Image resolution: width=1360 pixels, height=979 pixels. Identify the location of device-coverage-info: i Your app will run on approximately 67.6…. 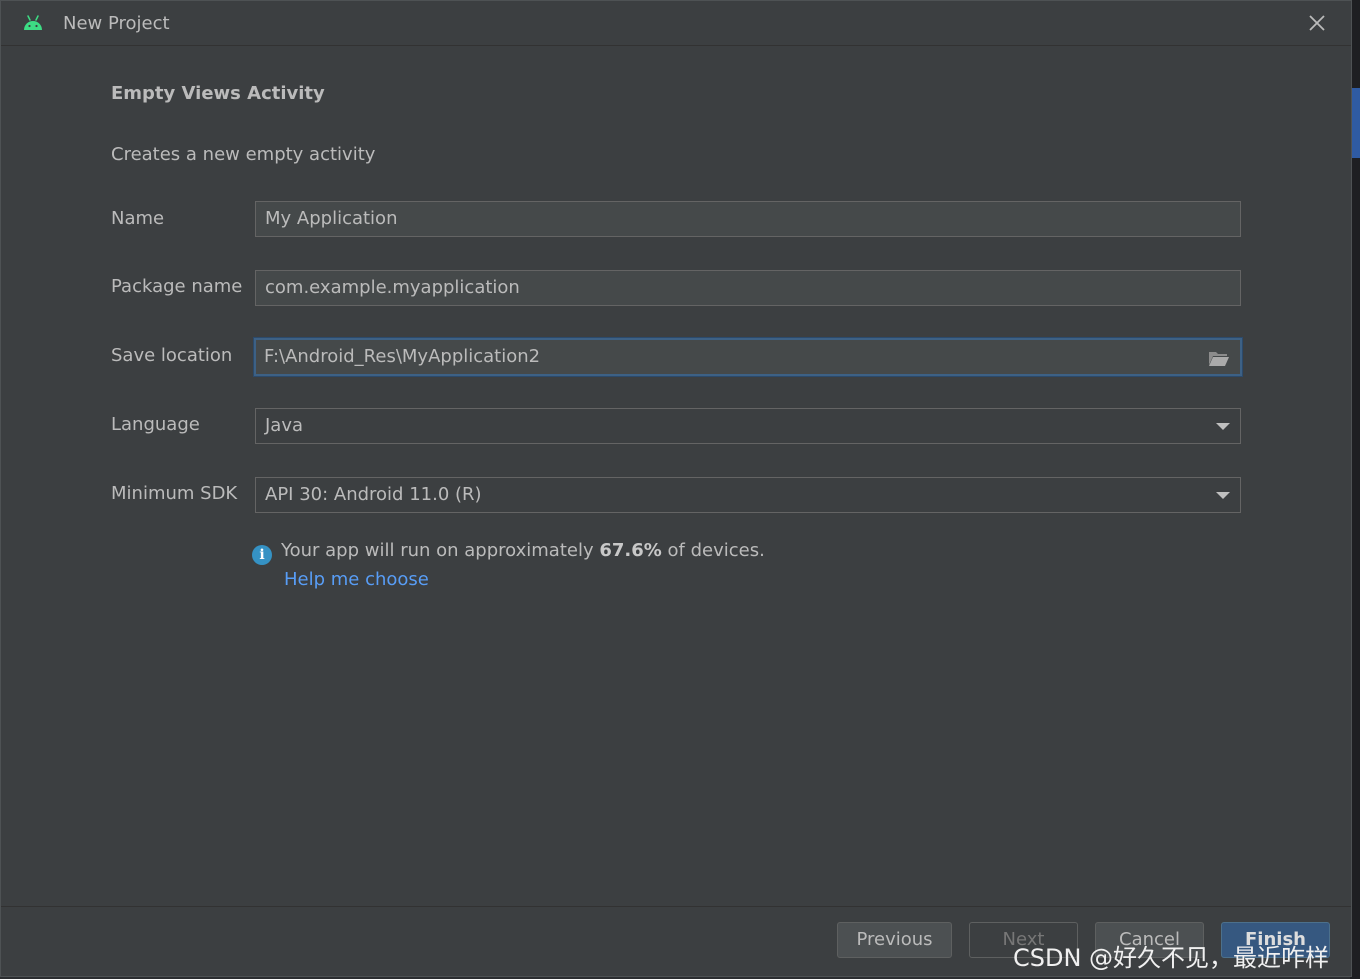
(508, 552).